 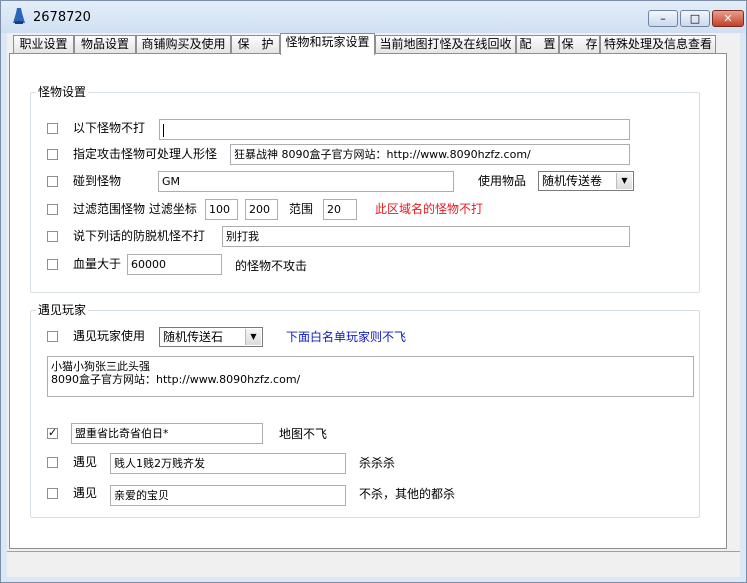 What do you see at coordinates (271, 266) in the screenshot?
I see `hp-threshold-suffix: 的怪物不攻击` at bounding box center [271, 266].